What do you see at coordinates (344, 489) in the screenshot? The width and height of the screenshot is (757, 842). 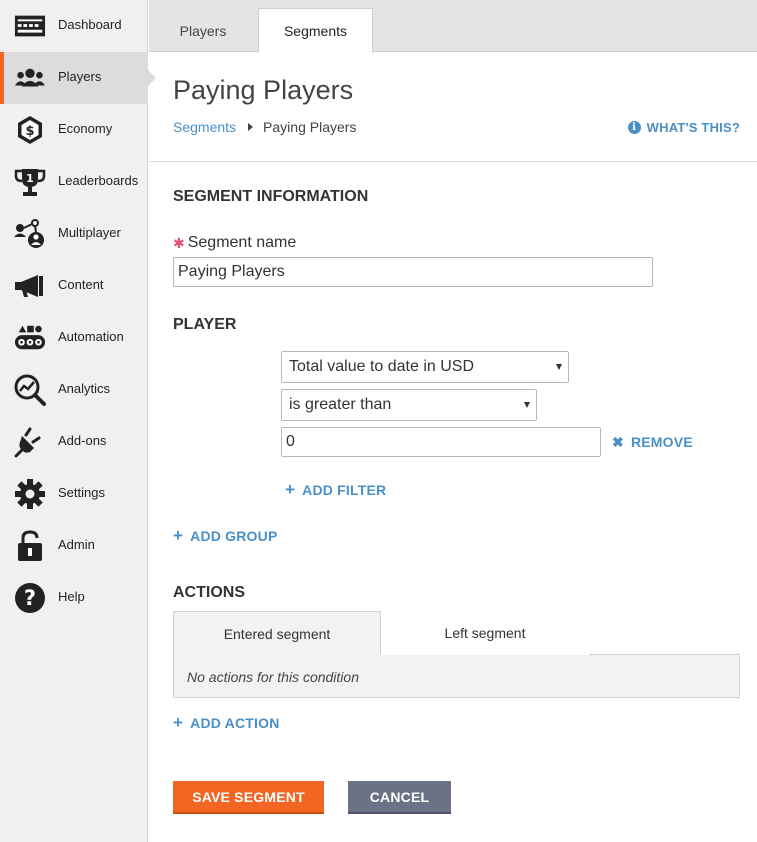 I see `add-filter-label: ADD FILTER` at bounding box center [344, 489].